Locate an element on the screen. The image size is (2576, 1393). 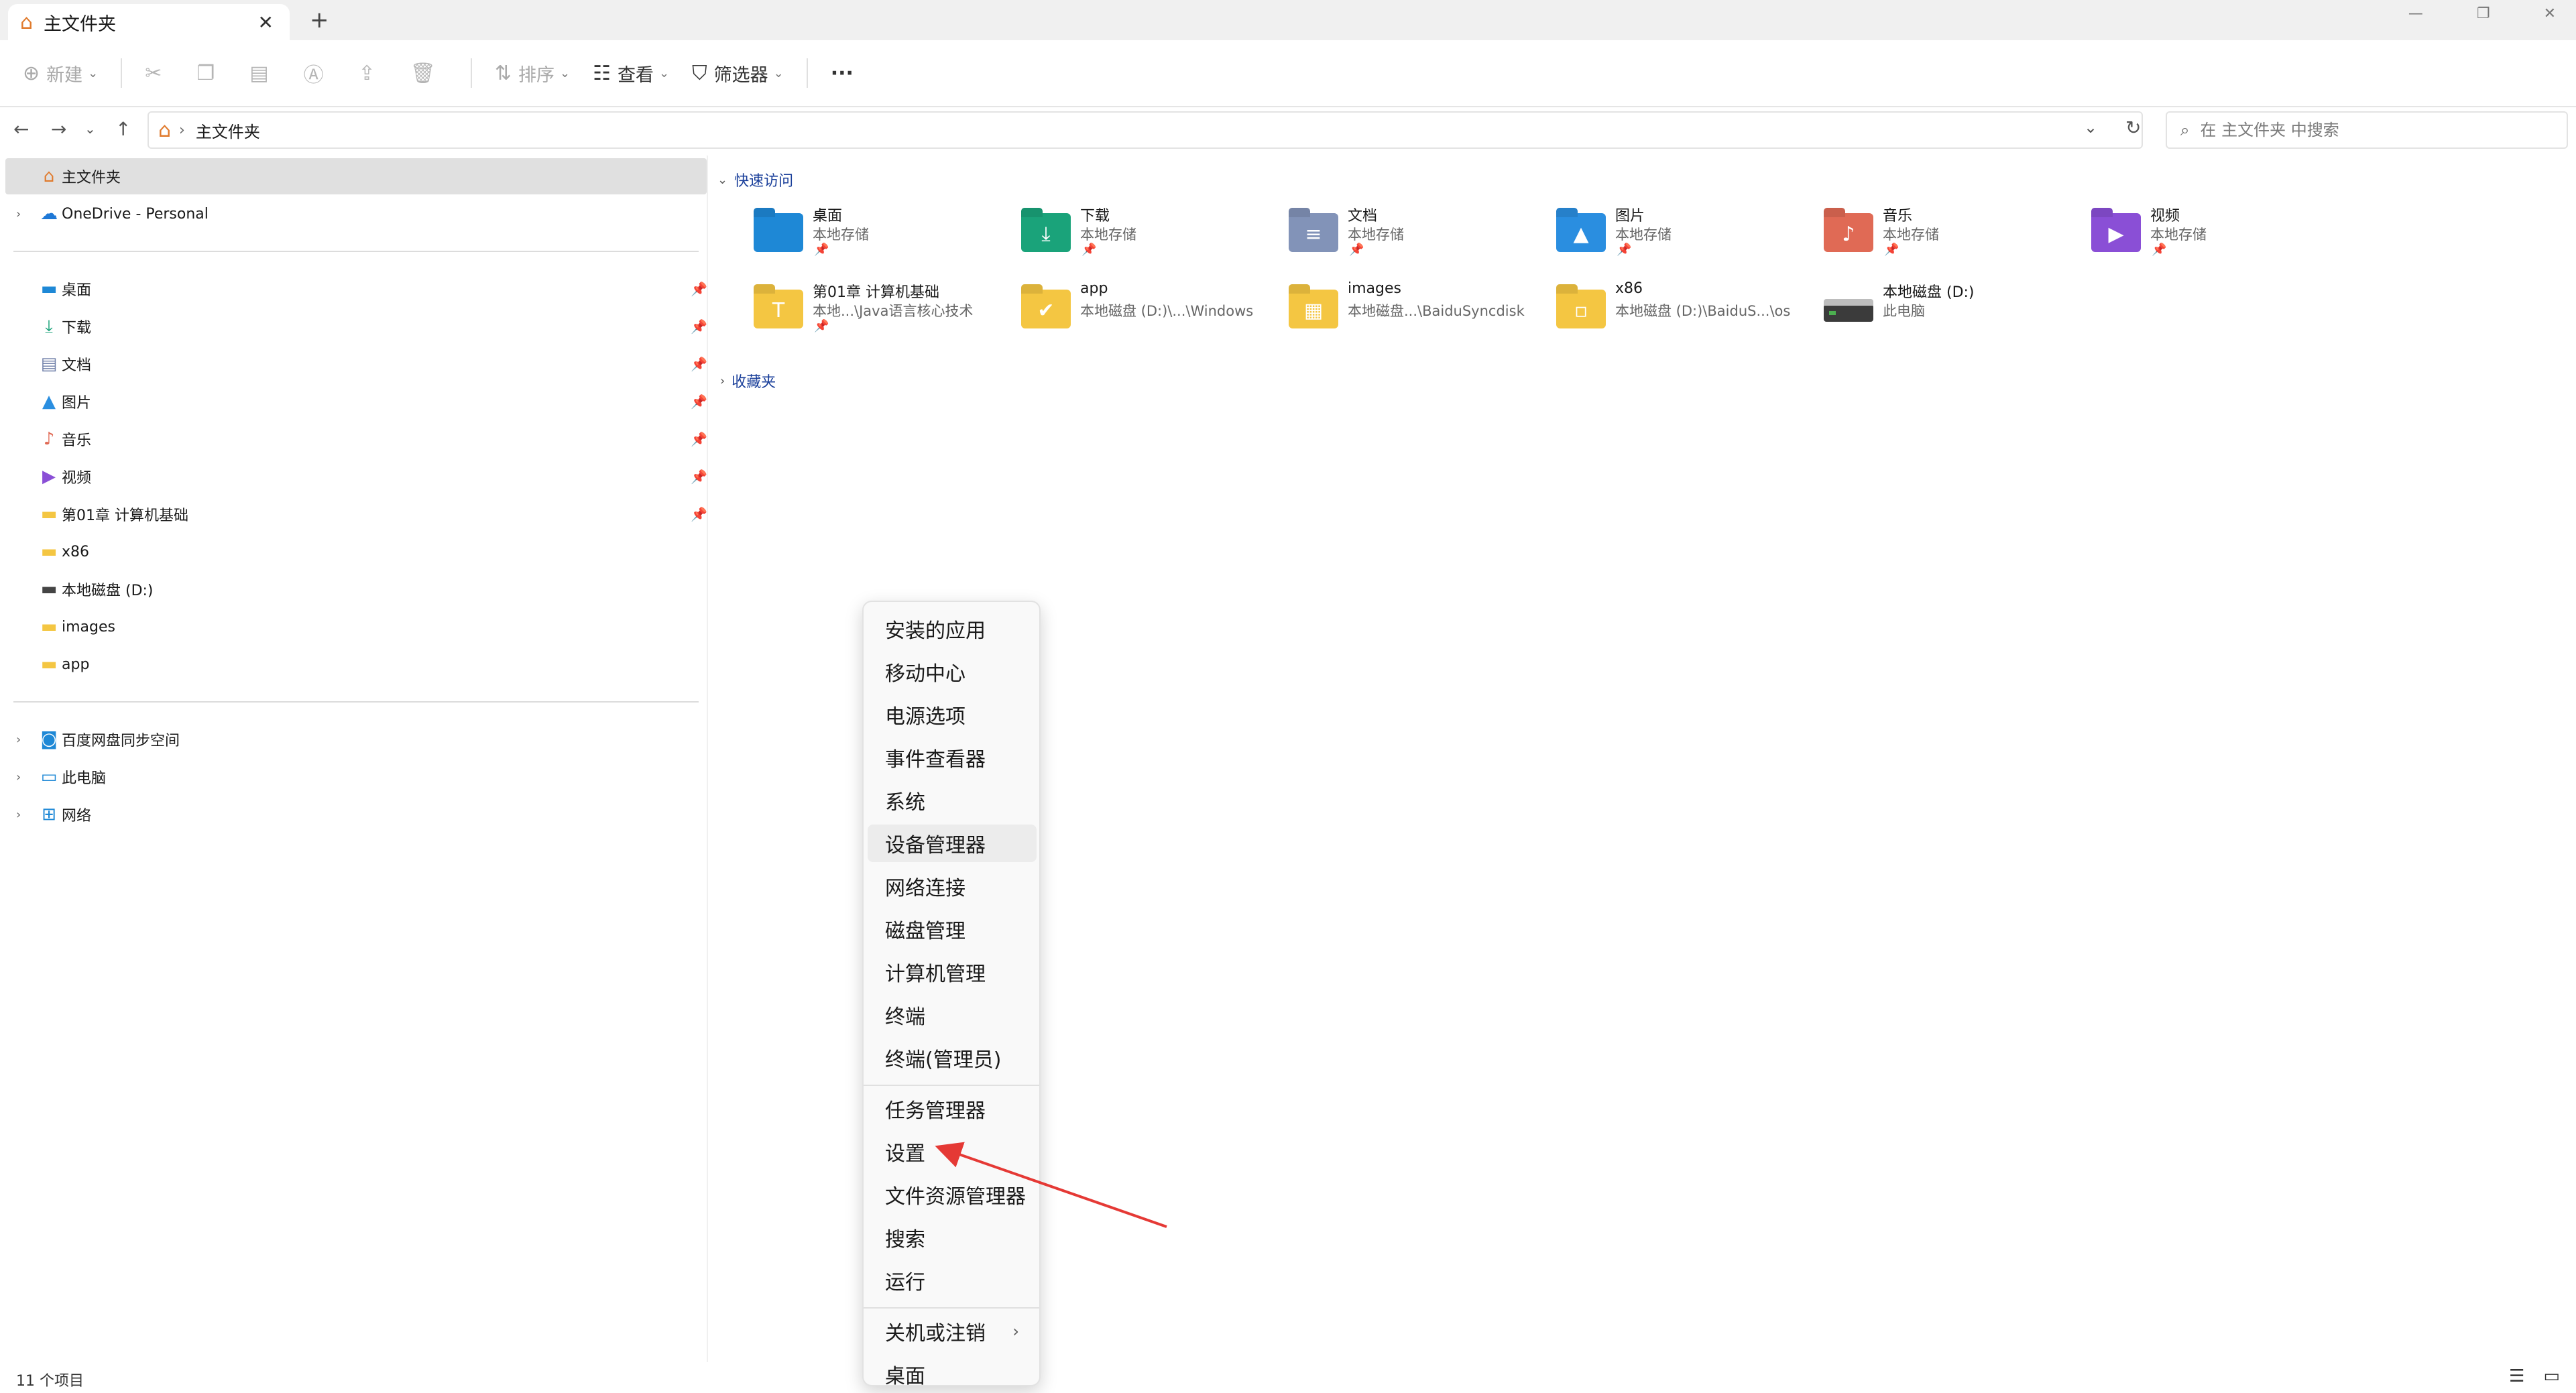
quick-access-tile: T 第01章 计算机基础 本地...\Java语言核心技术 📌 is located at coordinates (885, 314).